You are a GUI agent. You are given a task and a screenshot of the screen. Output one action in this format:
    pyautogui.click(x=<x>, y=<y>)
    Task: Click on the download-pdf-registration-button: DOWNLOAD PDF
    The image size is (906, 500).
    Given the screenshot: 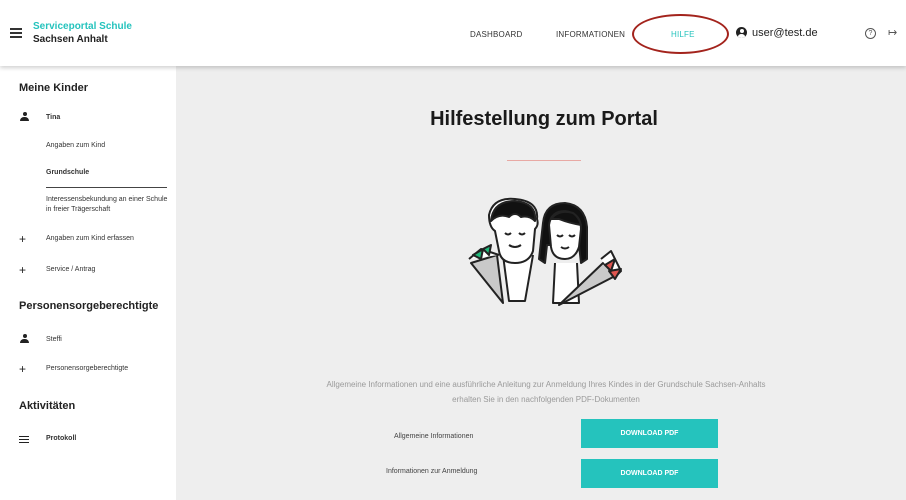 What is the action you would take?
    pyautogui.click(x=649, y=473)
    